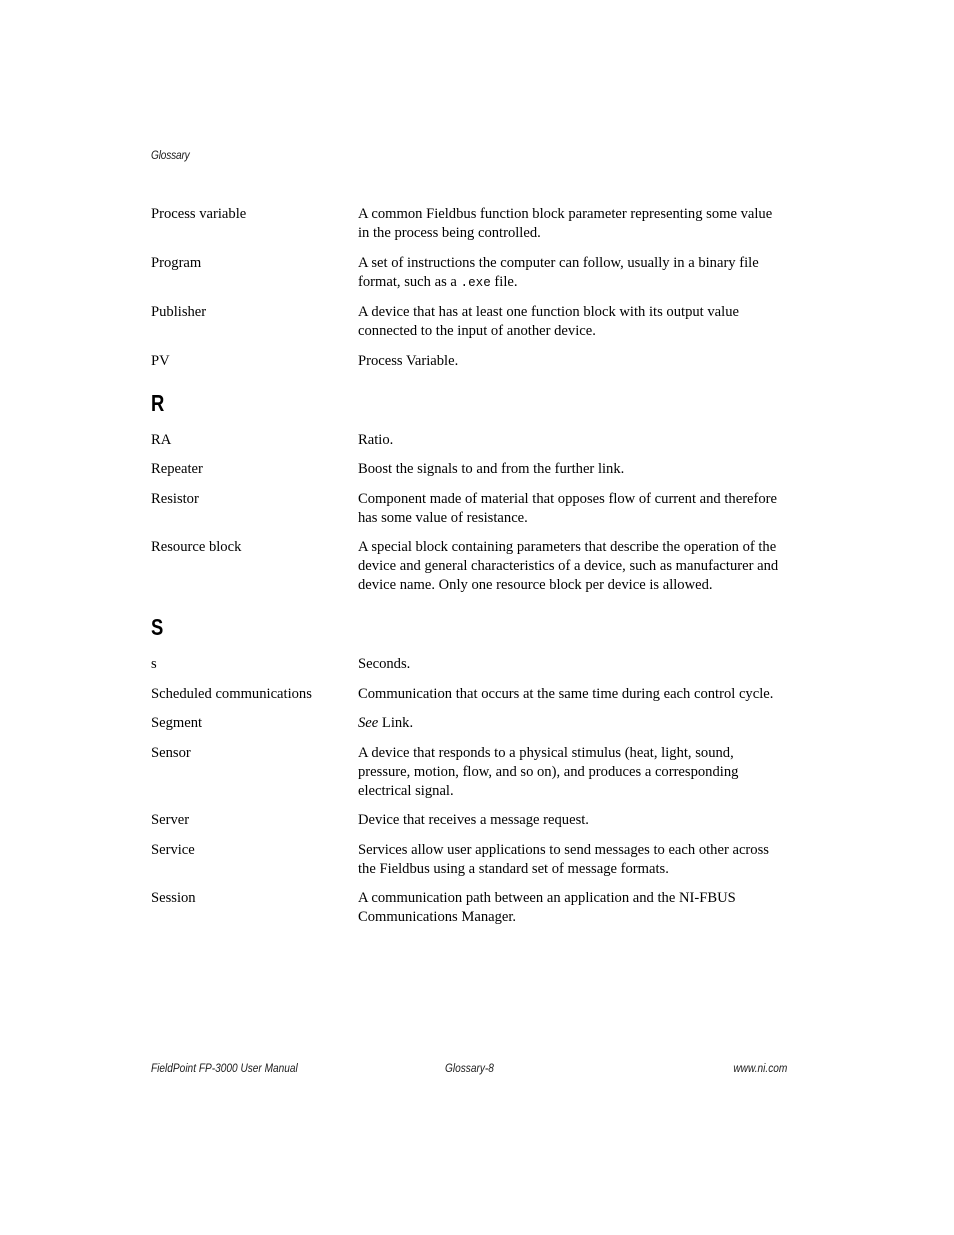 The image size is (954, 1235). What do you see at coordinates (177, 469) in the screenshot?
I see `glossary-term: Repeater` at bounding box center [177, 469].